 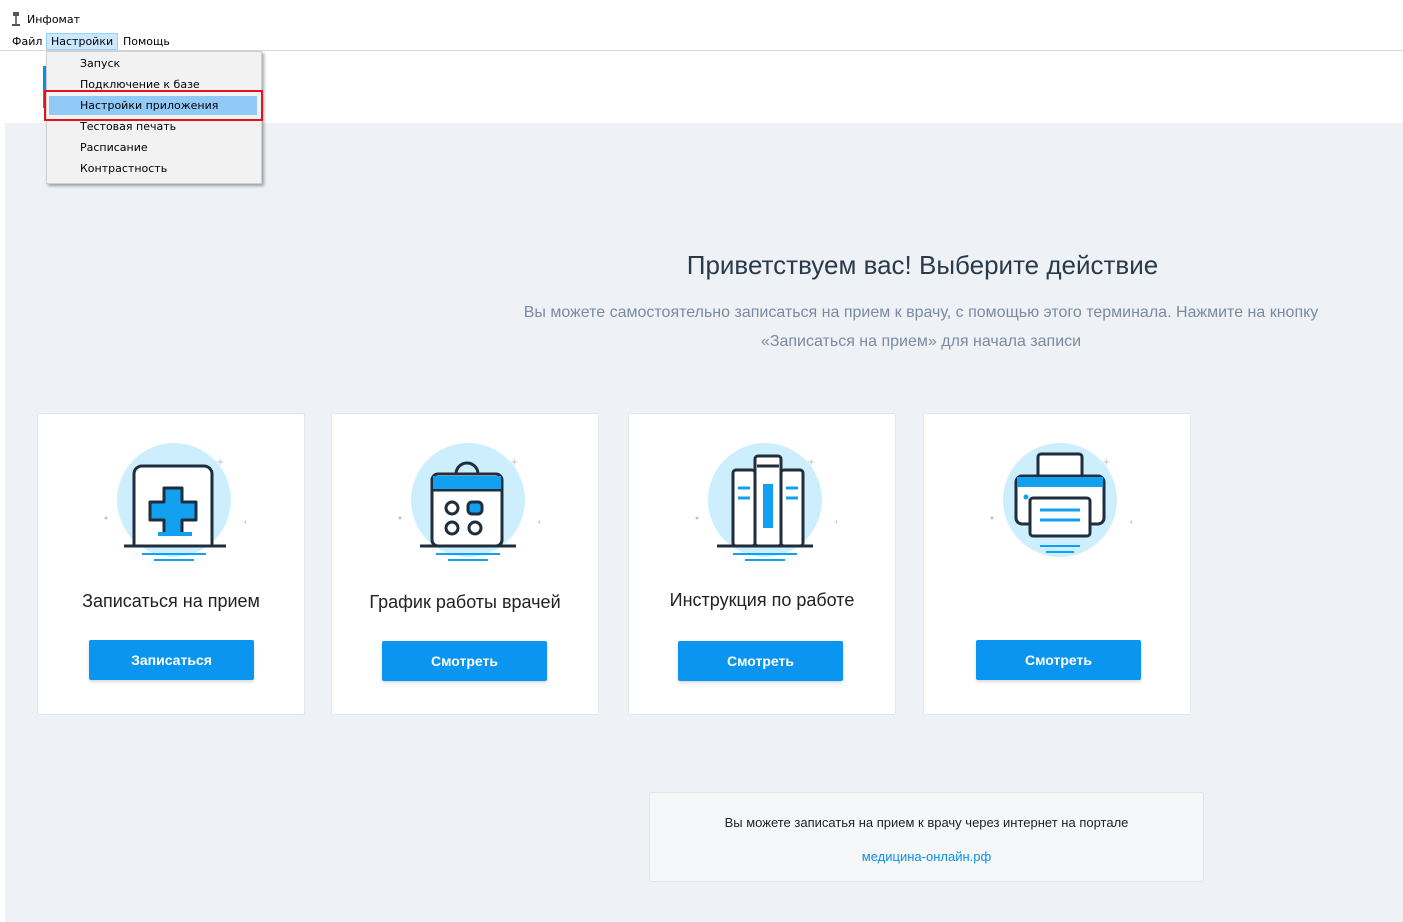 I want to click on menu-settings: Настройки, so click(x=82, y=41).